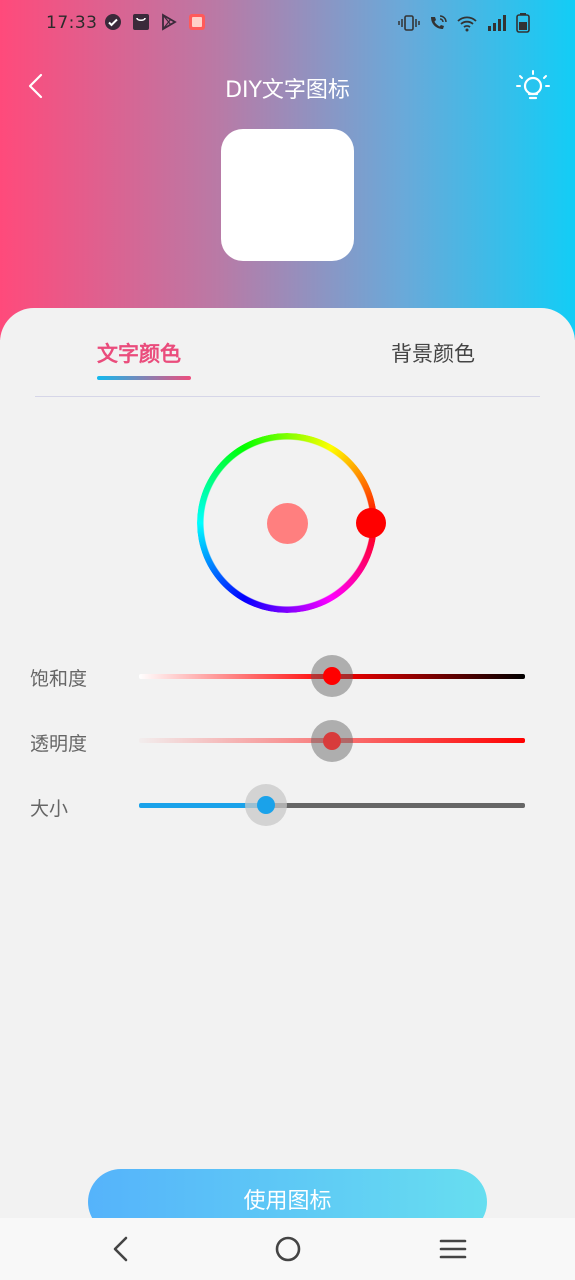 This screenshot has height=1280, width=575. What do you see at coordinates (439, 22) in the screenshot?
I see `wifi-calling-icon` at bounding box center [439, 22].